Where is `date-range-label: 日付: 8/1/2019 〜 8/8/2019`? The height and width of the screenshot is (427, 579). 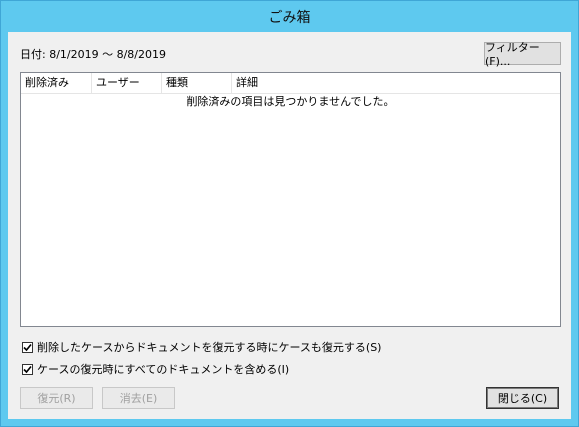
date-range-label: 日付: 8/1/2019 〜 8/8/2019 is located at coordinates (93, 54).